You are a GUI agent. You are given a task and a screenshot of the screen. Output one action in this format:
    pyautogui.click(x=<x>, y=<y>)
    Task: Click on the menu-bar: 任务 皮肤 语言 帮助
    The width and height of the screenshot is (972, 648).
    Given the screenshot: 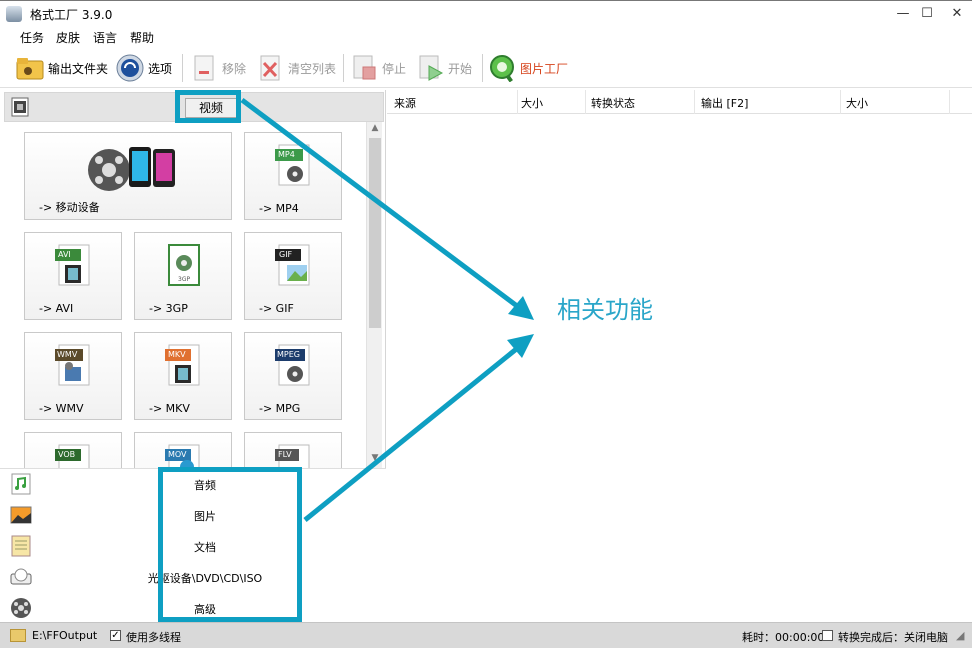 What is the action you would take?
    pyautogui.click(x=486, y=37)
    